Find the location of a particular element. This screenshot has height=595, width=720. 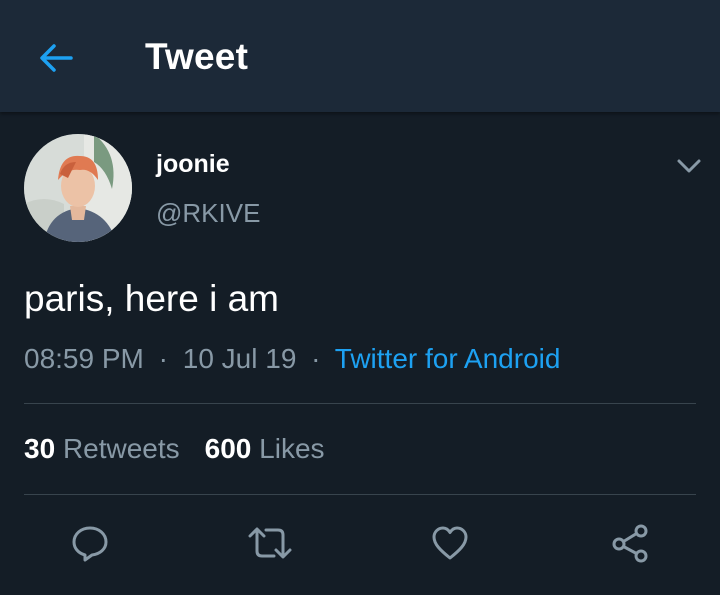

tweet-stats: 30 Retweets 600 Likes is located at coordinates (174, 449).